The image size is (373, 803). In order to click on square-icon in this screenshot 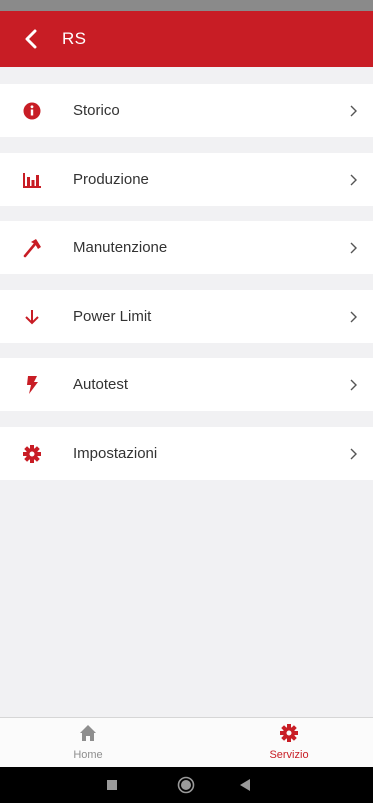, I will do `click(112, 785)`.